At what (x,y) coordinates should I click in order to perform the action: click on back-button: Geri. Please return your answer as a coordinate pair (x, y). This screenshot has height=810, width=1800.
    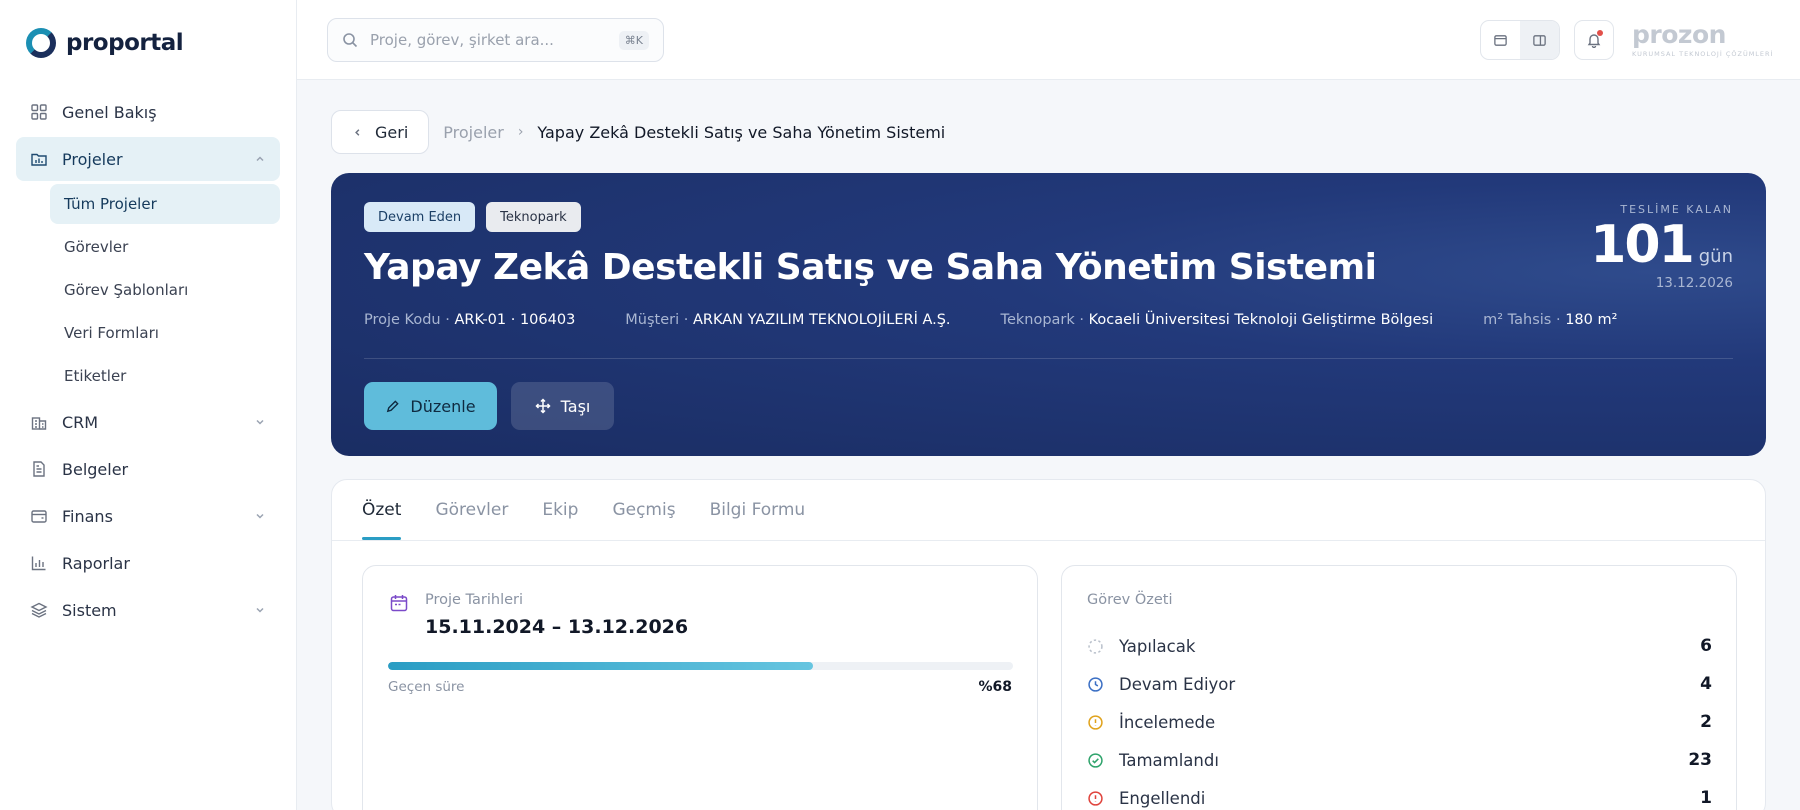
    Looking at the image, I should click on (380, 132).